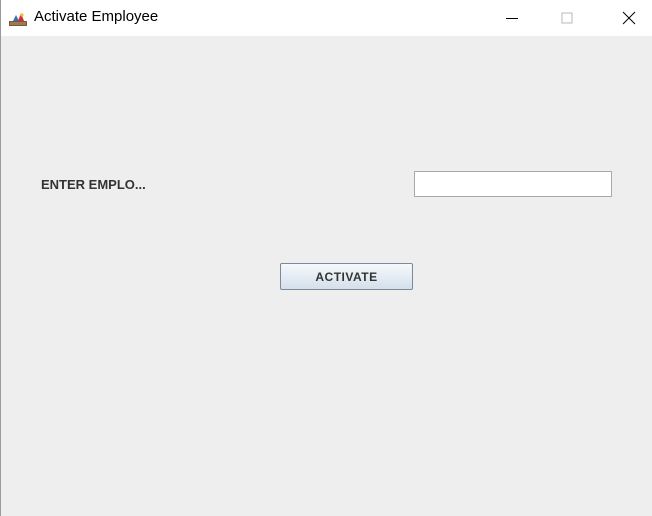  Describe the element at coordinates (96, 16) in the screenshot. I see `window-title: Activate Employee` at that location.